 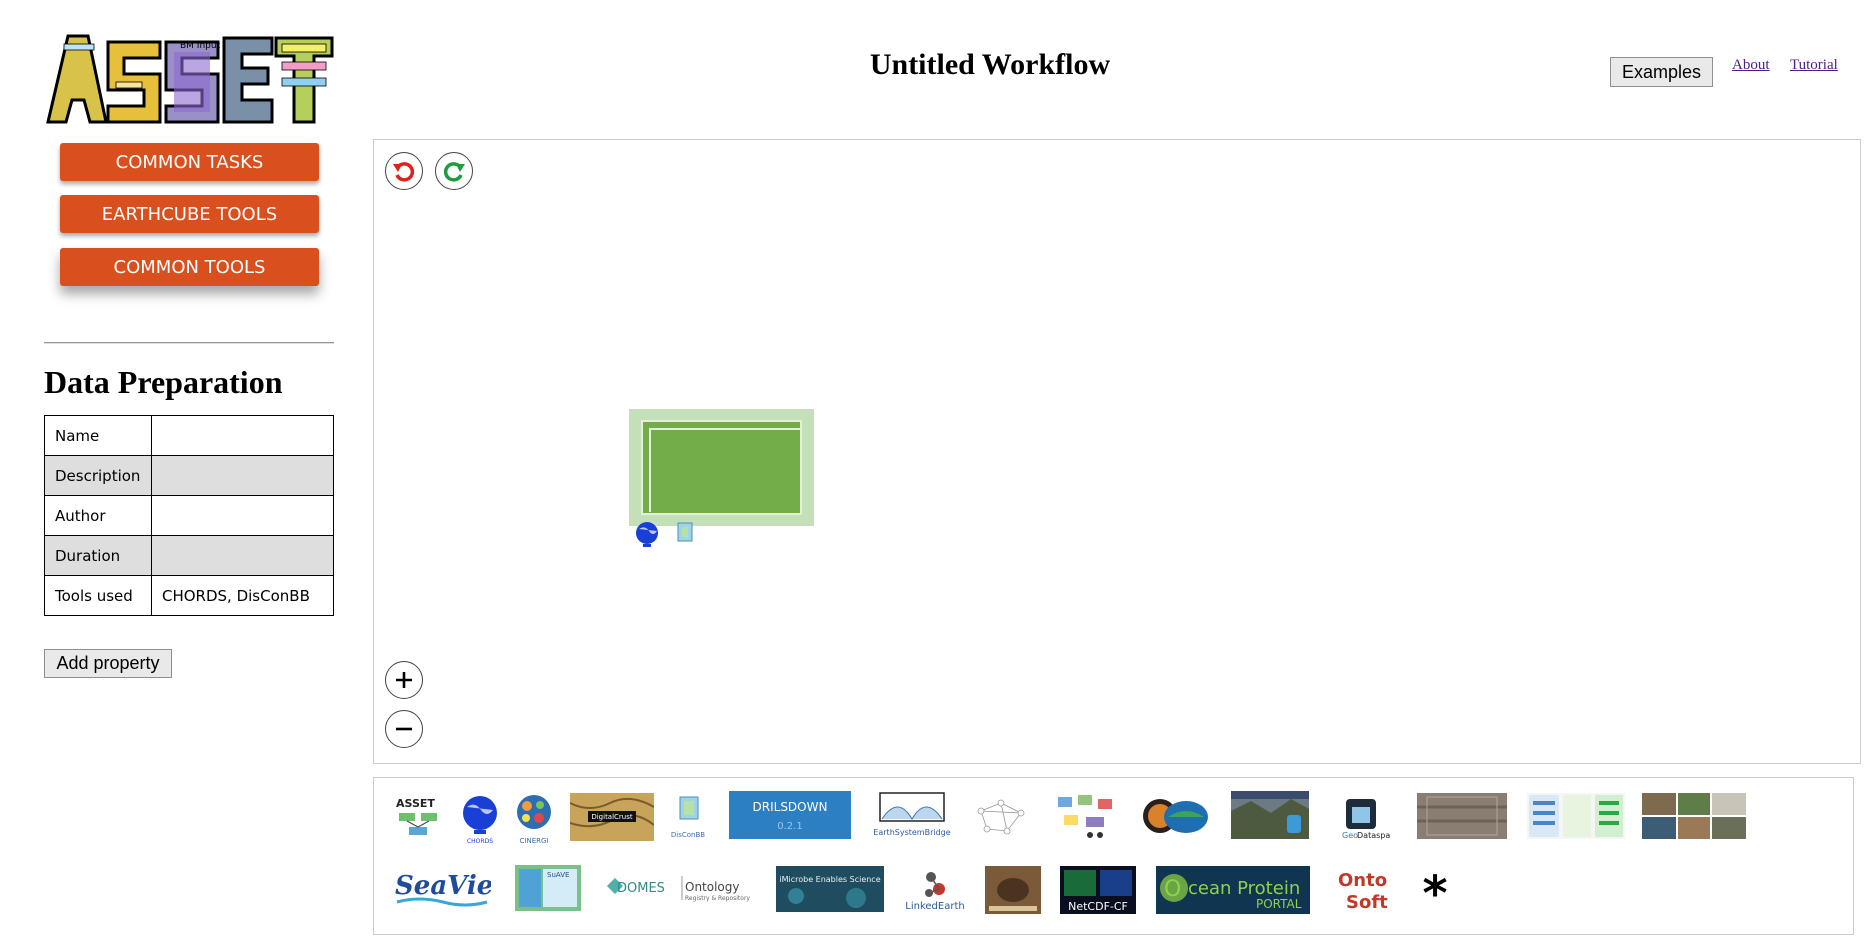 What do you see at coordinates (415, 803) in the screenshot?
I see `svg-text: ASSET` at bounding box center [415, 803].